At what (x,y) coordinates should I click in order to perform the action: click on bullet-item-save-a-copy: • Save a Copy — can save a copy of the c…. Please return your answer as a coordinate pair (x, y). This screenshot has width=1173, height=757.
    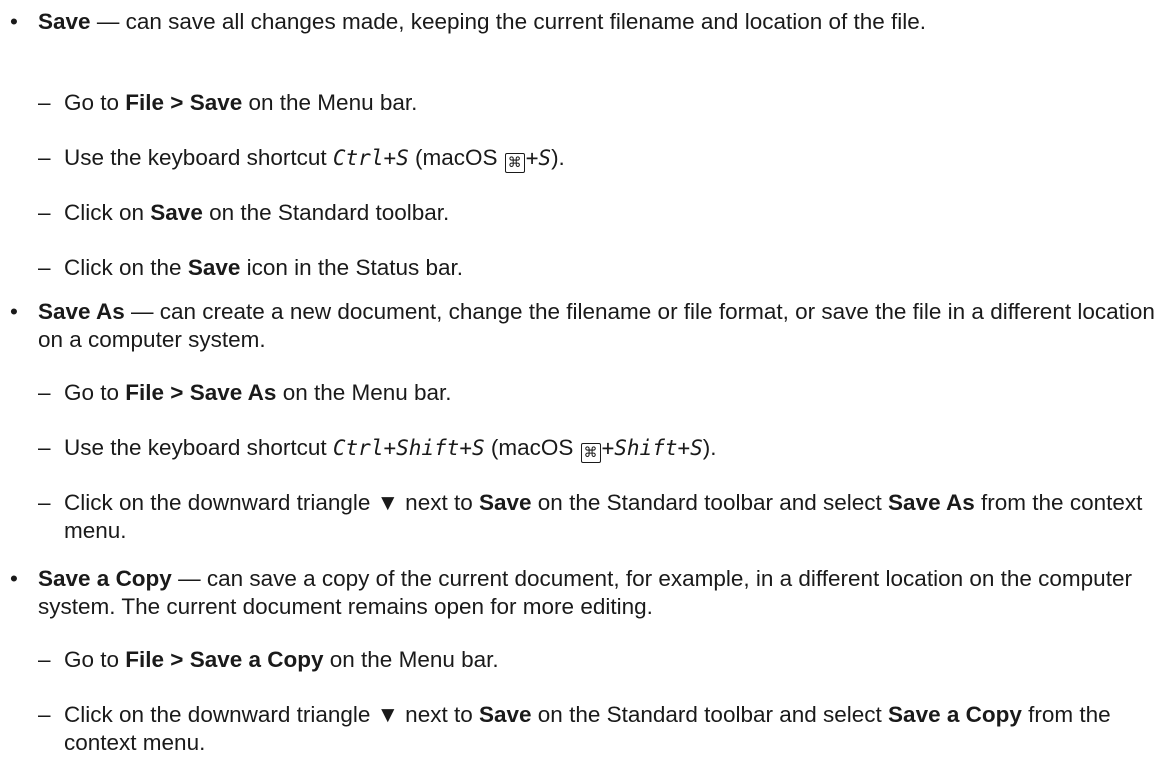
    Looking at the image, I should click on (588, 593).